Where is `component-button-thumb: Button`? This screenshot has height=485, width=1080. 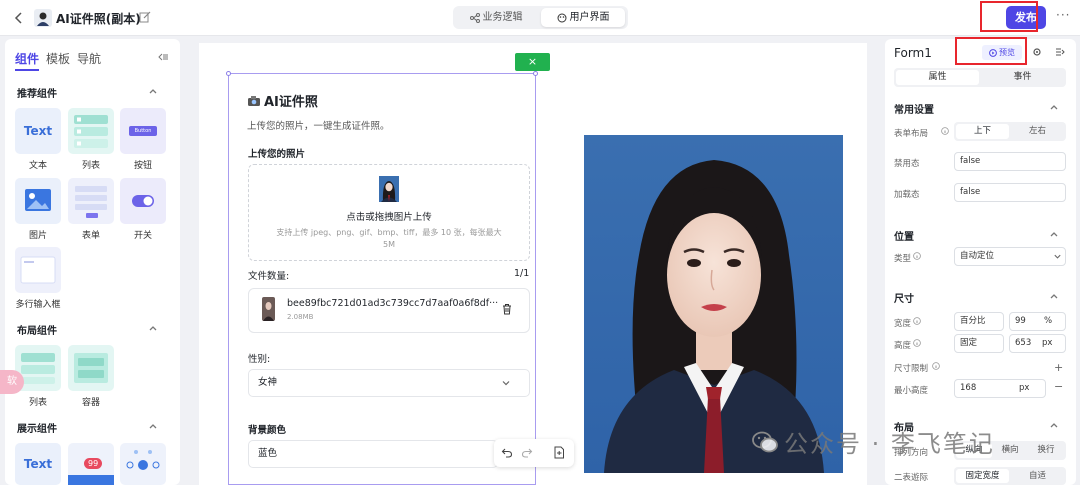 component-button-thumb: Button is located at coordinates (143, 131).